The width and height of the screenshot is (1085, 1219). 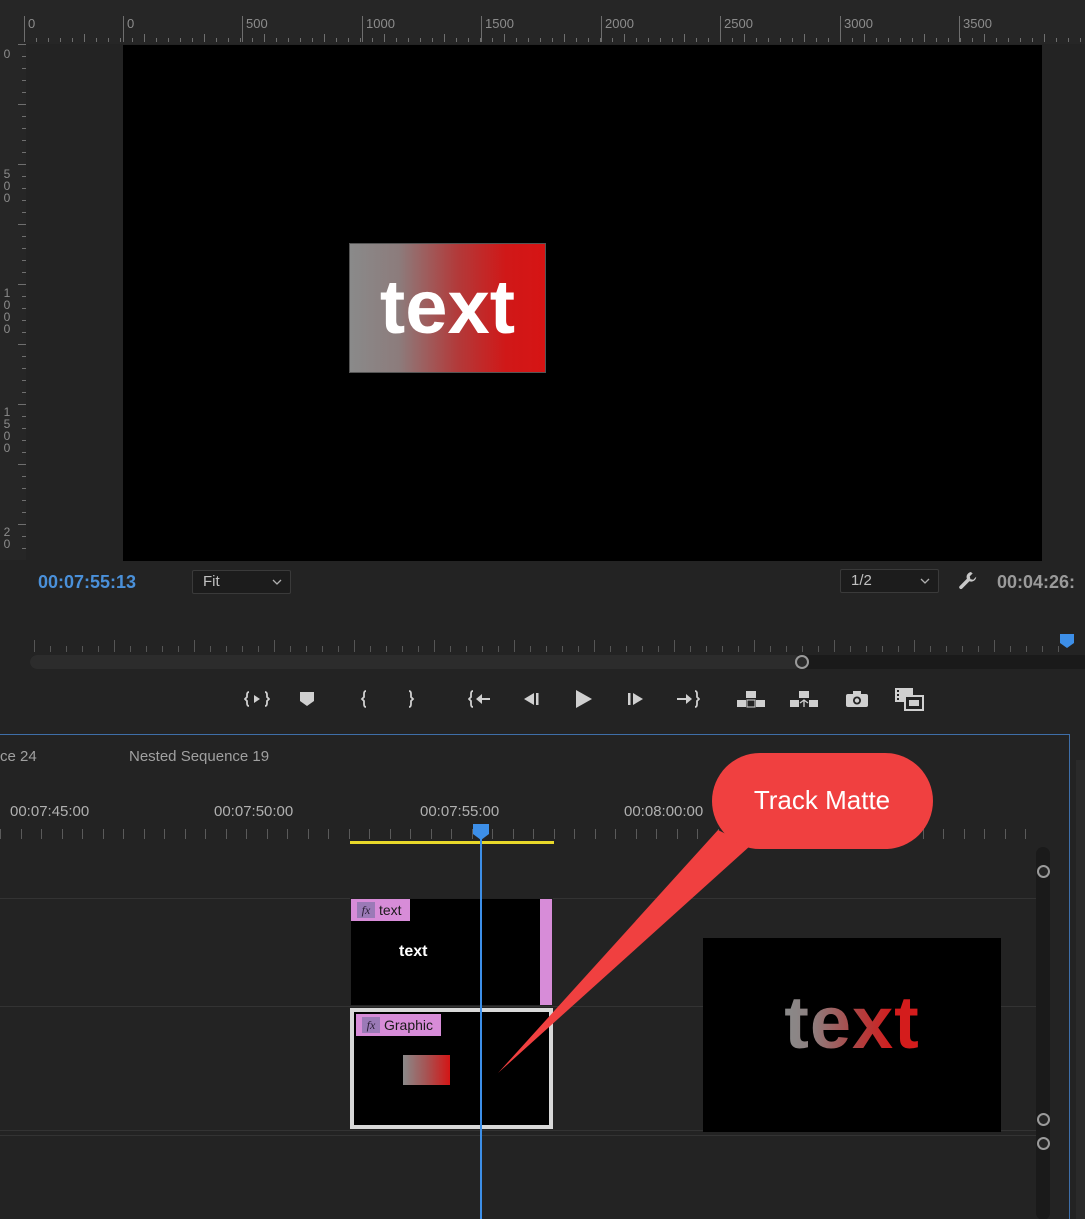 What do you see at coordinates (531, 699) in the screenshot?
I see `step-back-icon` at bounding box center [531, 699].